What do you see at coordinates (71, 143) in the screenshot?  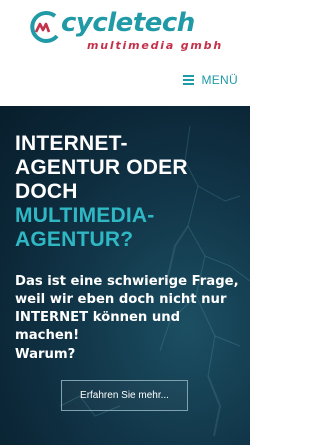 I see `headline-line: INTERNET-` at bounding box center [71, 143].